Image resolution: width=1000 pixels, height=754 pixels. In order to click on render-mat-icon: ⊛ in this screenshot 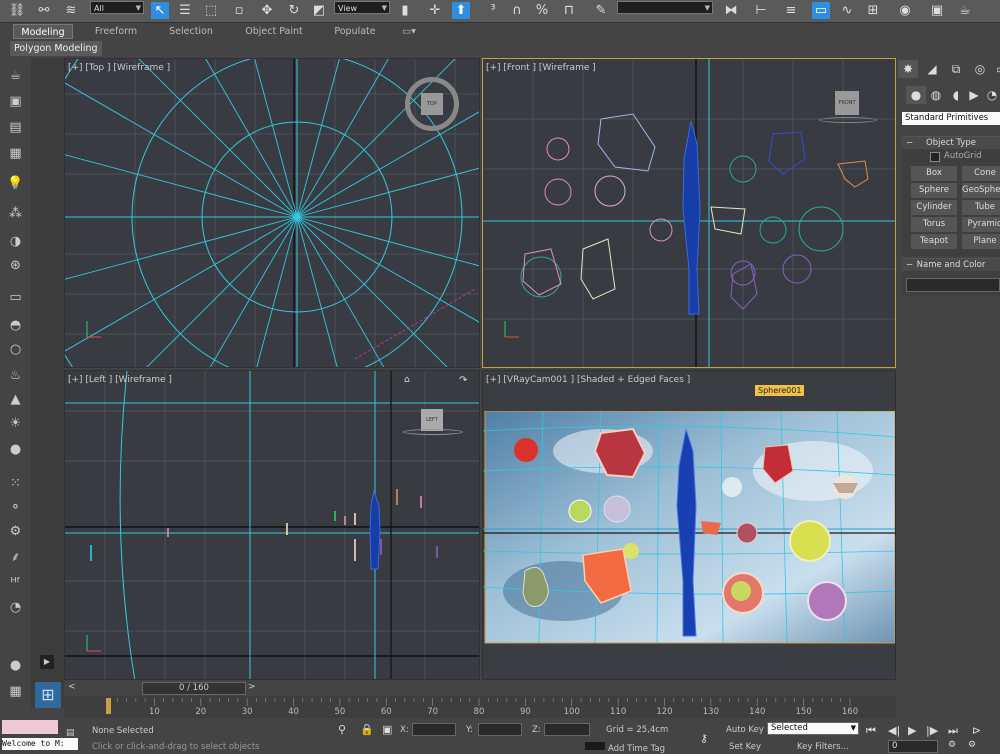, I will do `click(15, 265)`.